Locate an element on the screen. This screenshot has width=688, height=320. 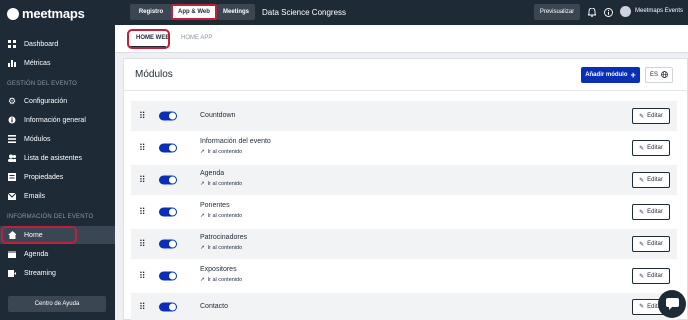
sidebar-item-label: Lista de asistentes is located at coordinates (53, 158).